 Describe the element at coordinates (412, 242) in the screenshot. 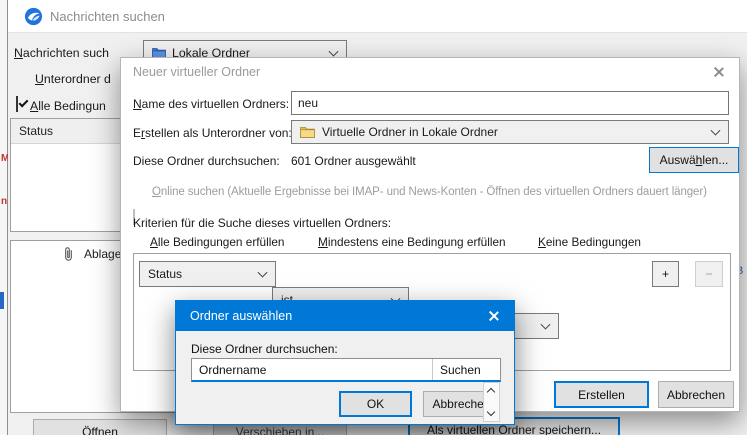

I see `radio-any-condition-label: Mindestens eine Bedingung erfüllen` at that location.